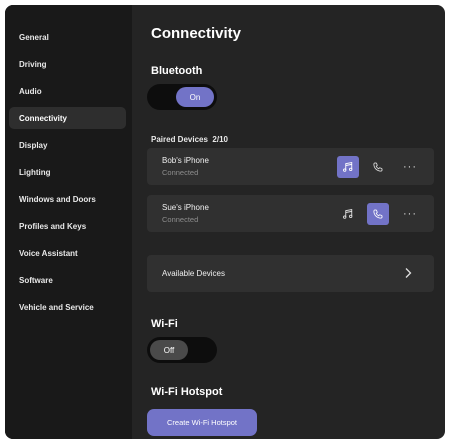  What do you see at coordinates (48, 253) in the screenshot?
I see `sidebar-item-label: Voice Assistant` at bounding box center [48, 253].